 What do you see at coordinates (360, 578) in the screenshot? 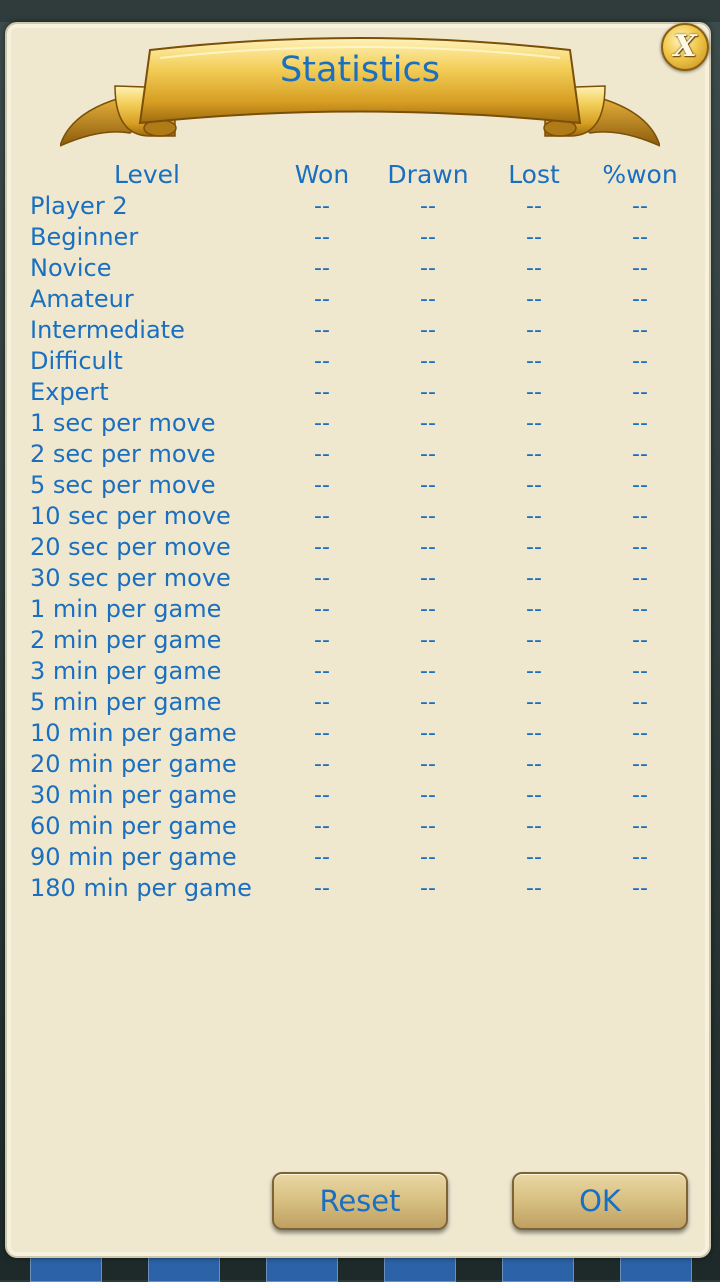
I see `table-row: 30 sec per move -- -- -- --` at bounding box center [360, 578].